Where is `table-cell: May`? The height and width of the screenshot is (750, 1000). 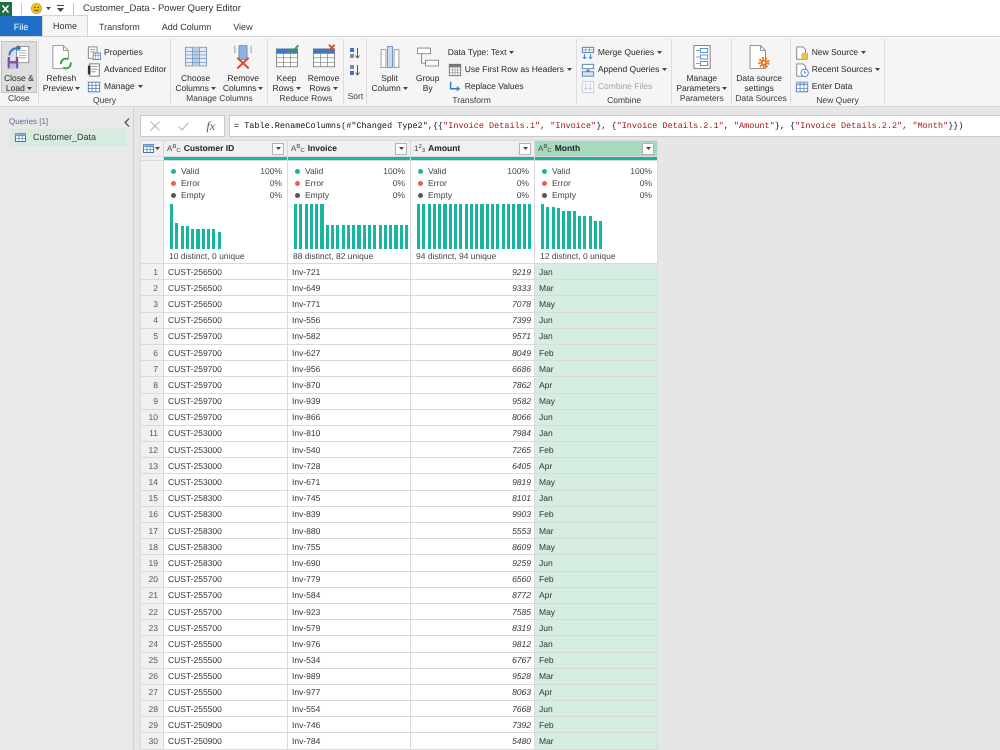
table-cell: May is located at coordinates (596, 401).